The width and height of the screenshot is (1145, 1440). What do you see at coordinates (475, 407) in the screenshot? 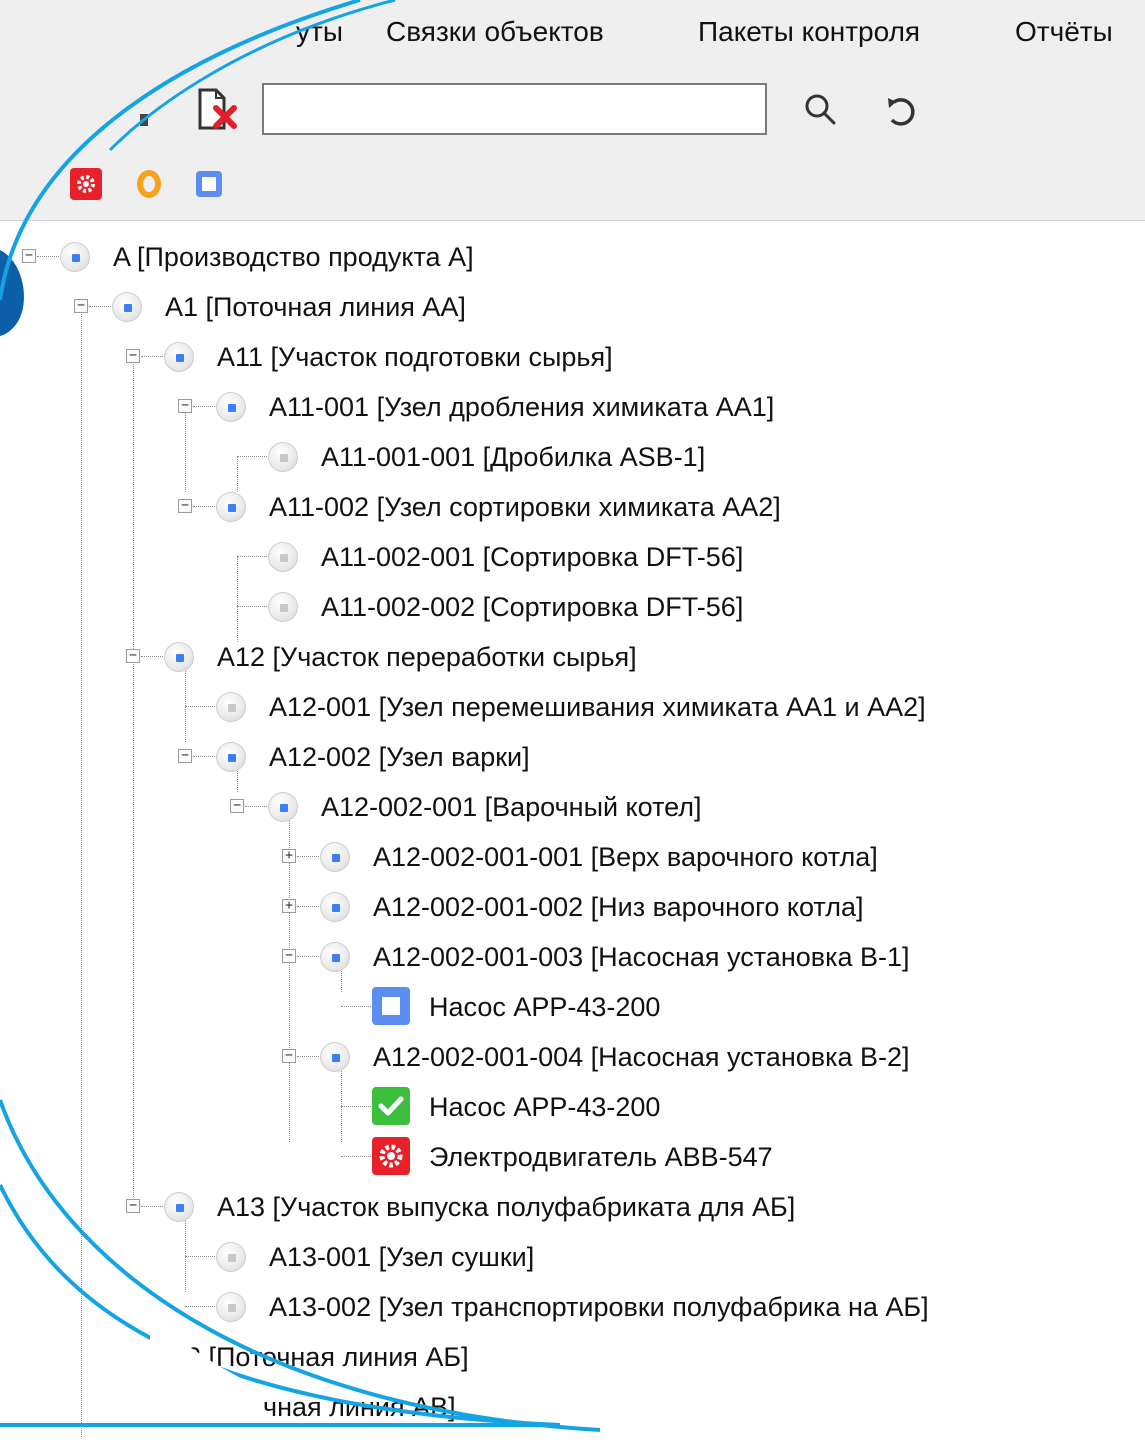
I see `tree-node-a11-001: − A11-001 [Узел дробления химиката AA1]` at bounding box center [475, 407].